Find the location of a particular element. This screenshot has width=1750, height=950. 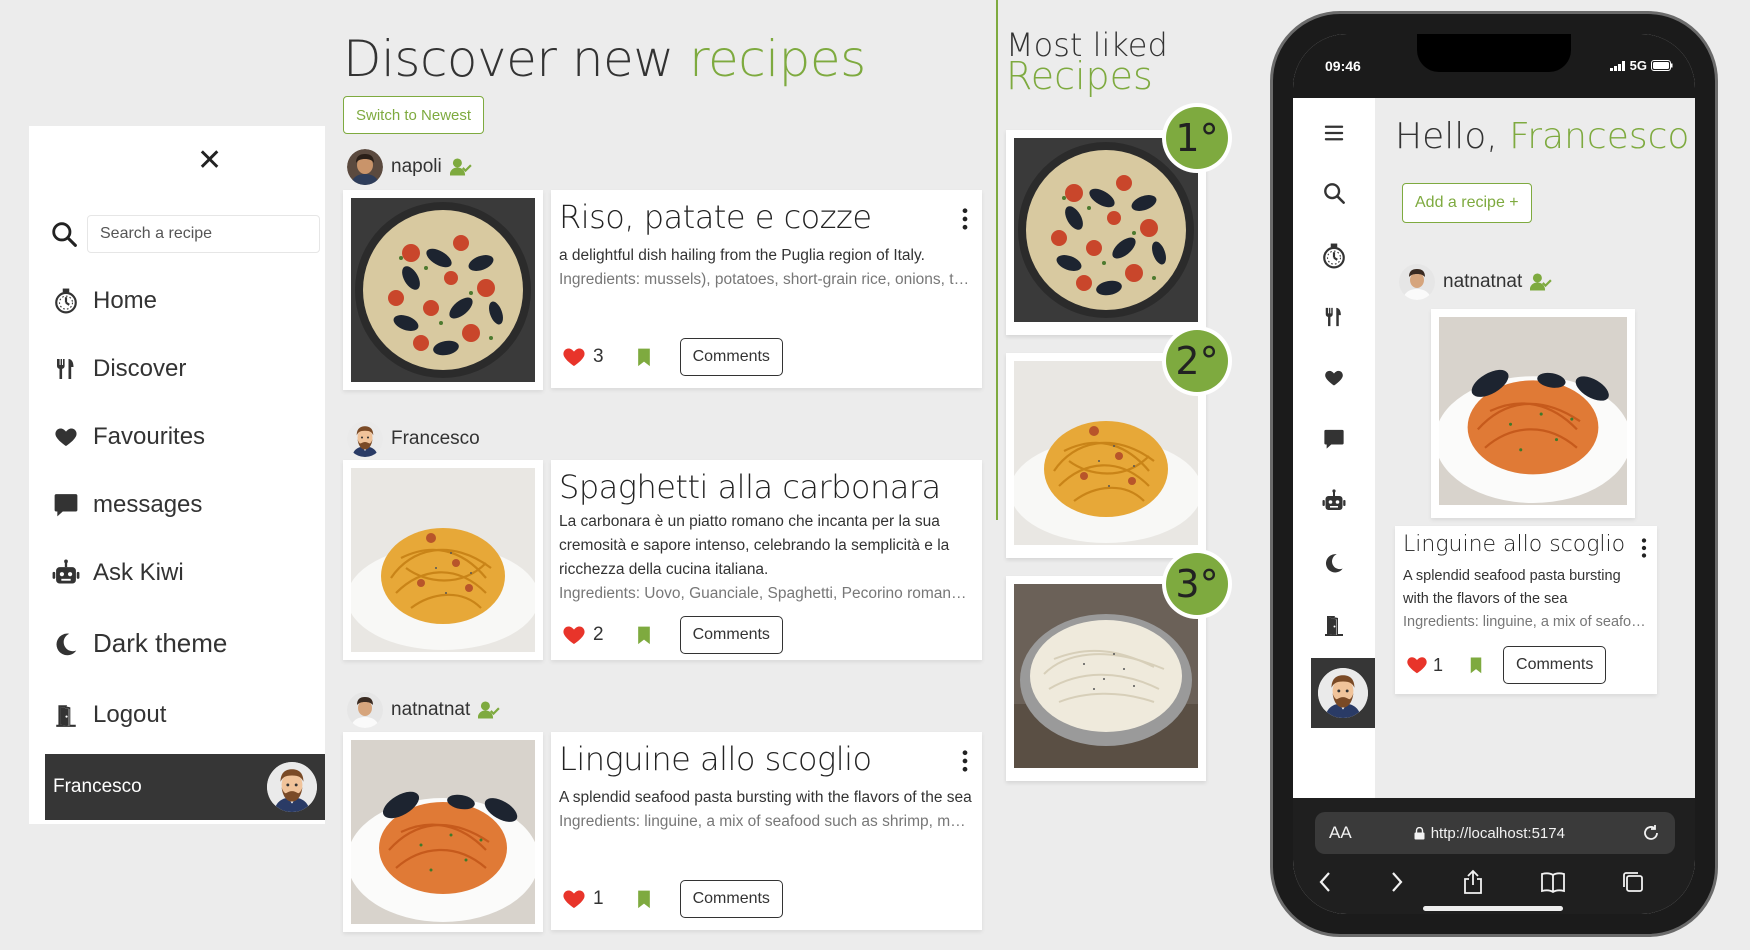

reload-icon is located at coordinates (1651, 833).